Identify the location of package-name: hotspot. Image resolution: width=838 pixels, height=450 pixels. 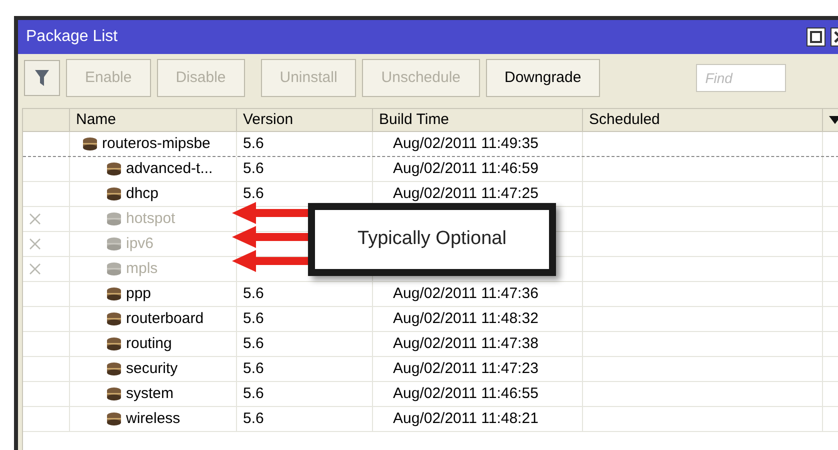
(151, 218).